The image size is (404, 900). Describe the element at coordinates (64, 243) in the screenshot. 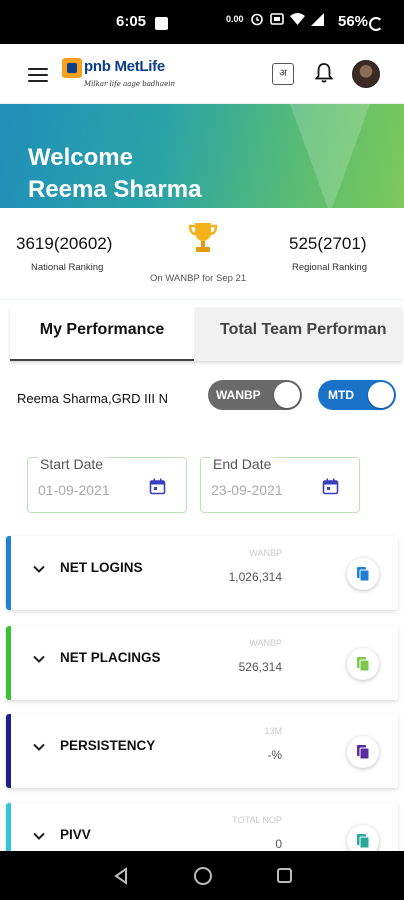

I see `national-ranking-value: 3619(20602)` at that location.